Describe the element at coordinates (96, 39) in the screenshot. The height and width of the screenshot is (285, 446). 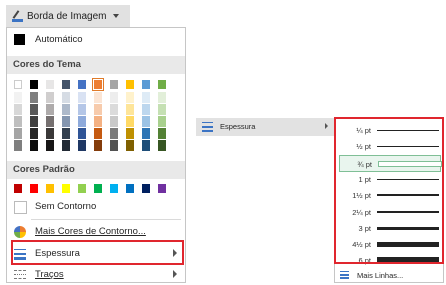
I see `menu-item-automatic: Automático` at that location.